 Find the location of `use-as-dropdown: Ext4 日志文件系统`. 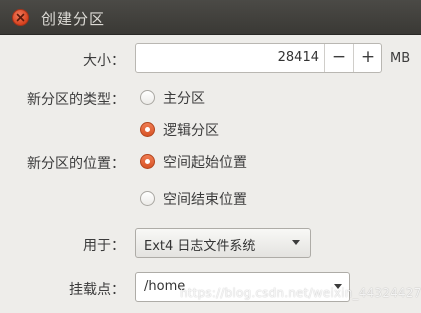

use-as-dropdown: Ext4 日志文件系统 is located at coordinates (223, 243).